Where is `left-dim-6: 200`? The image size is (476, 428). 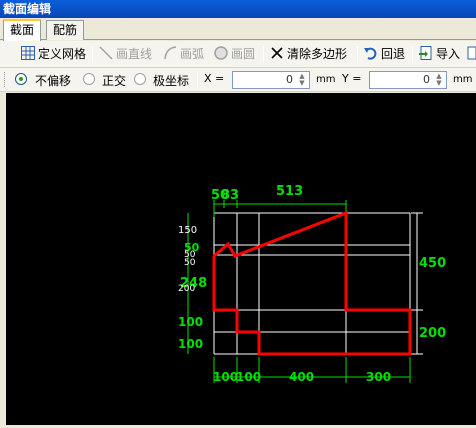 left-dim-6: 200 is located at coordinates (186, 289).